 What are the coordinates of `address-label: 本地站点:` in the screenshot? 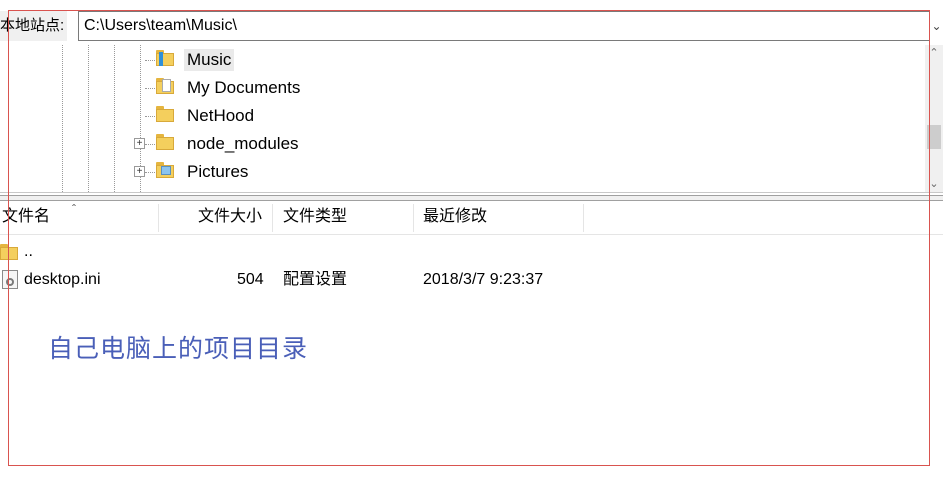 It's located at (34, 26).